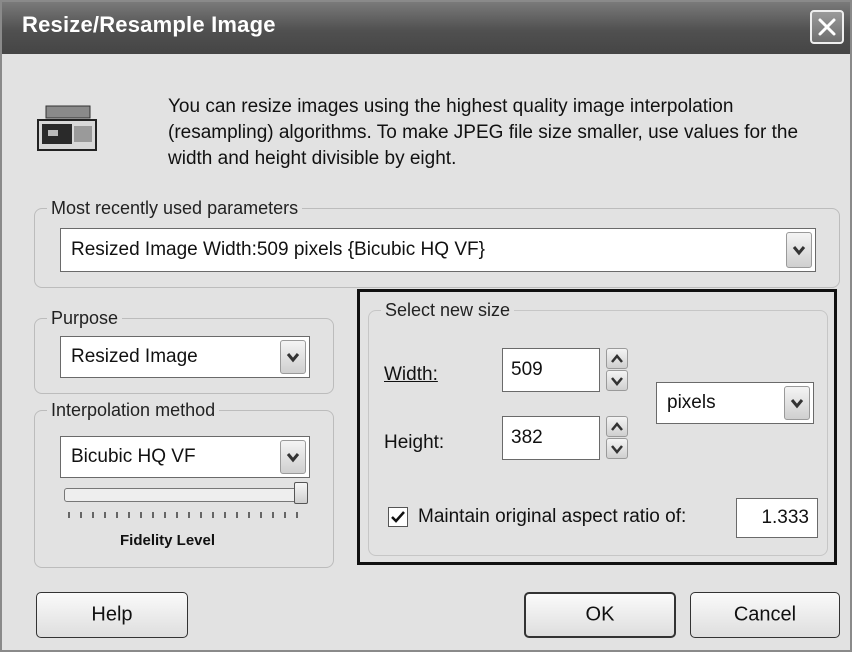 The width and height of the screenshot is (852, 652). I want to click on width-increment-button, so click(617, 358).